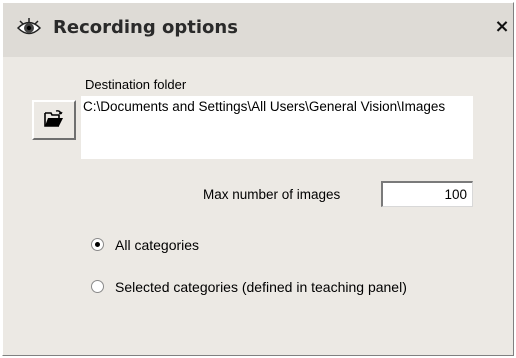 The height and width of the screenshot is (358, 516). I want to click on browse-folder-button, so click(54, 120).